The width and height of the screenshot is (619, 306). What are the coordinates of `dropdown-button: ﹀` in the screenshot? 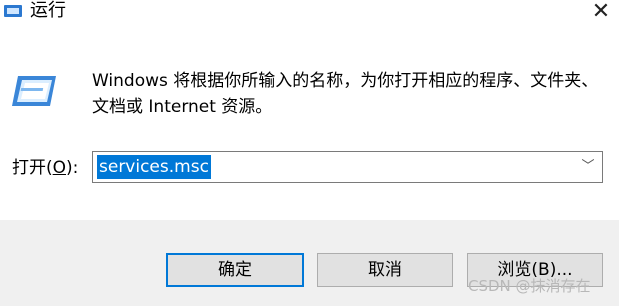 It's located at (588, 167).